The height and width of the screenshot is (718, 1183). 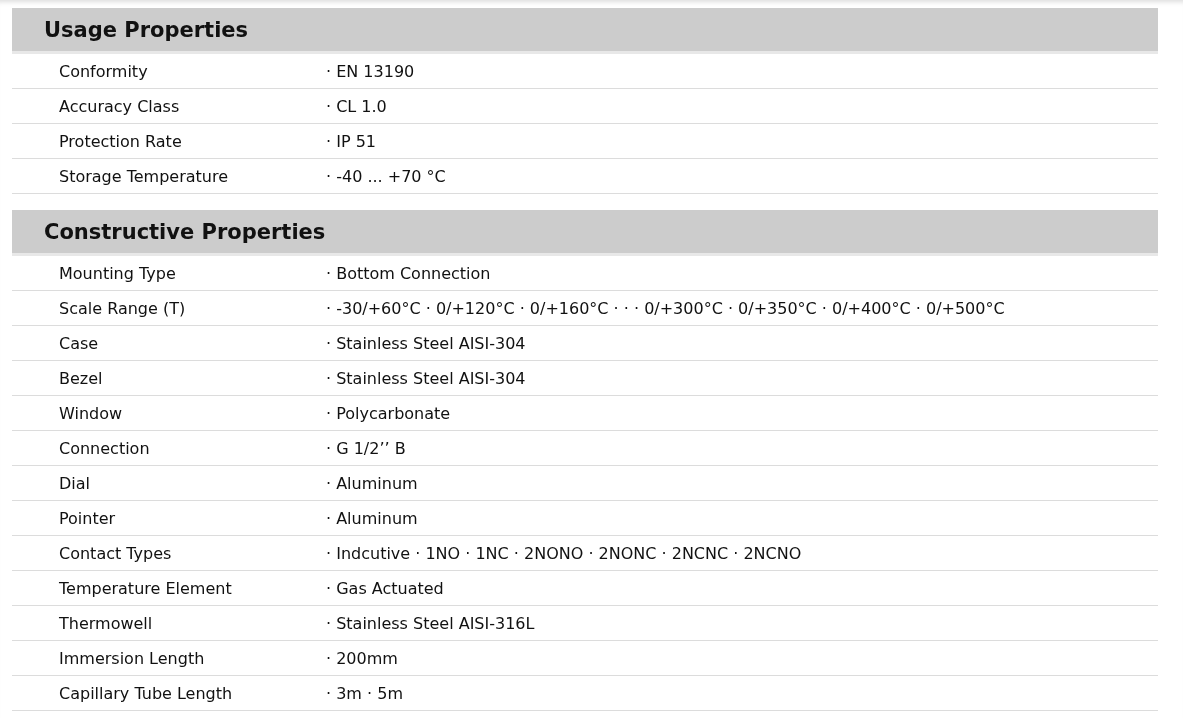 I want to click on property-label: Capillary Tube Length, so click(x=146, y=693).